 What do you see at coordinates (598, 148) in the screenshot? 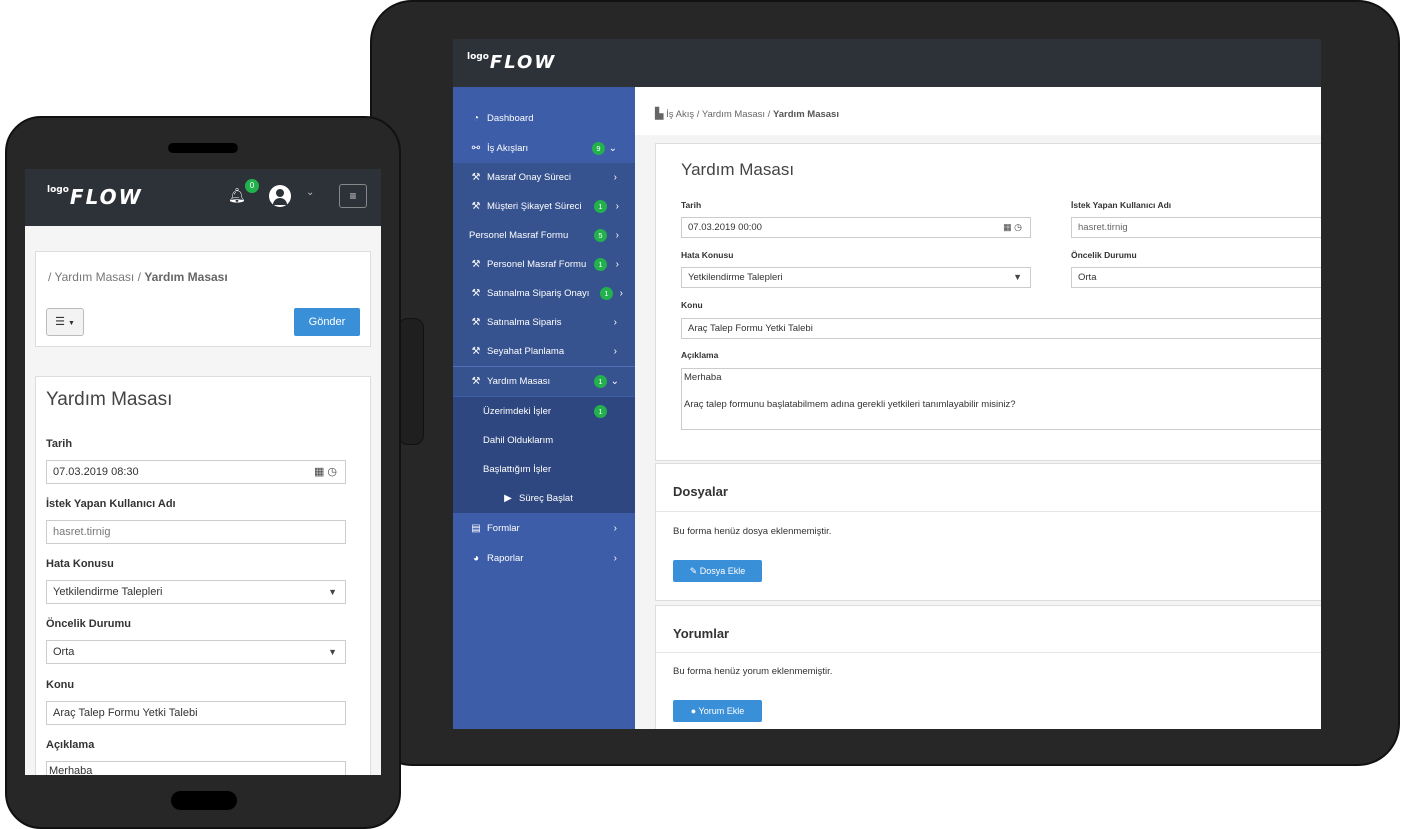
I see `badge: 9` at bounding box center [598, 148].